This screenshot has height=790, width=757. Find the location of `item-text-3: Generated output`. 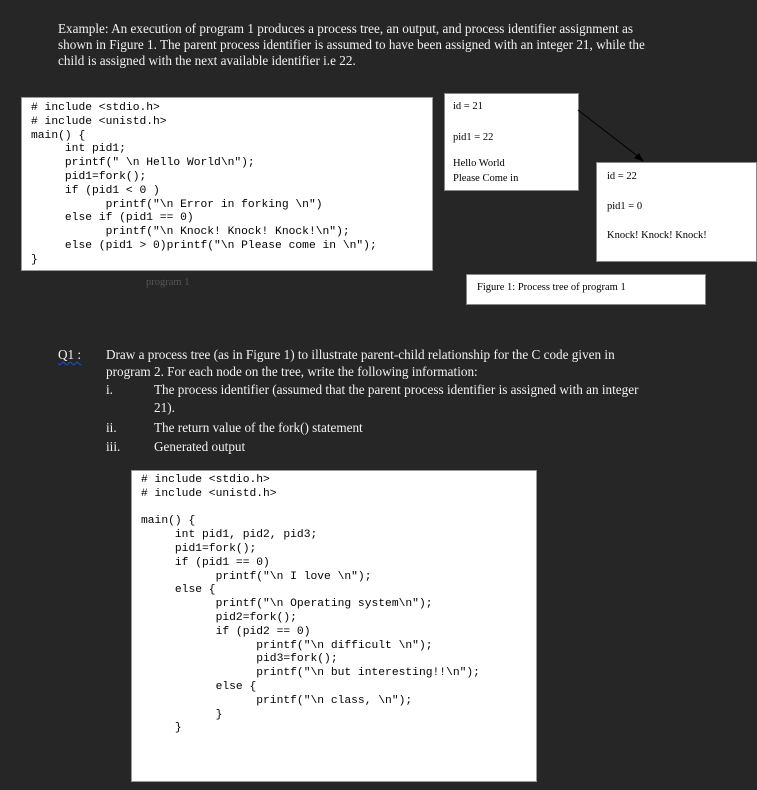

item-text-3: Generated output is located at coordinates (200, 446).